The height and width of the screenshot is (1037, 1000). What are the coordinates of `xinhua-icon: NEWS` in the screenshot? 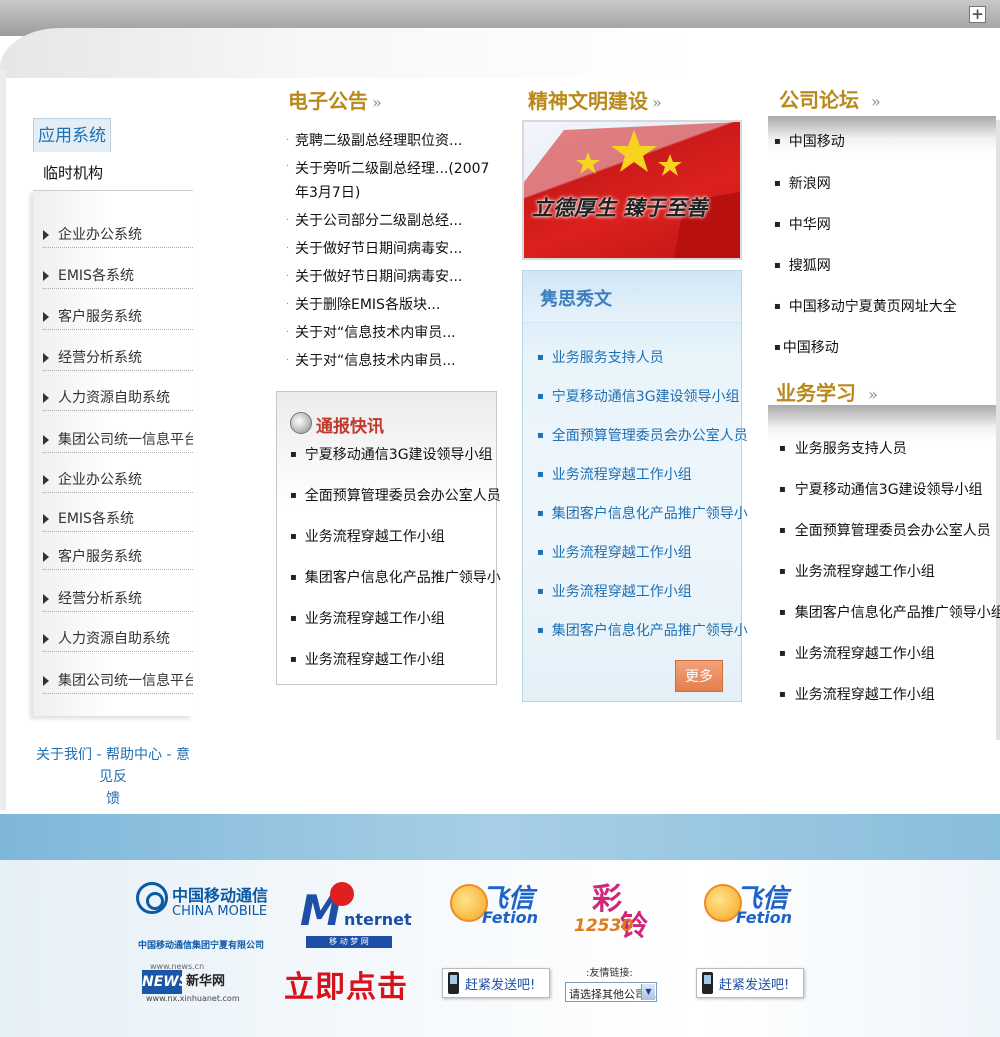 It's located at (165, 982).